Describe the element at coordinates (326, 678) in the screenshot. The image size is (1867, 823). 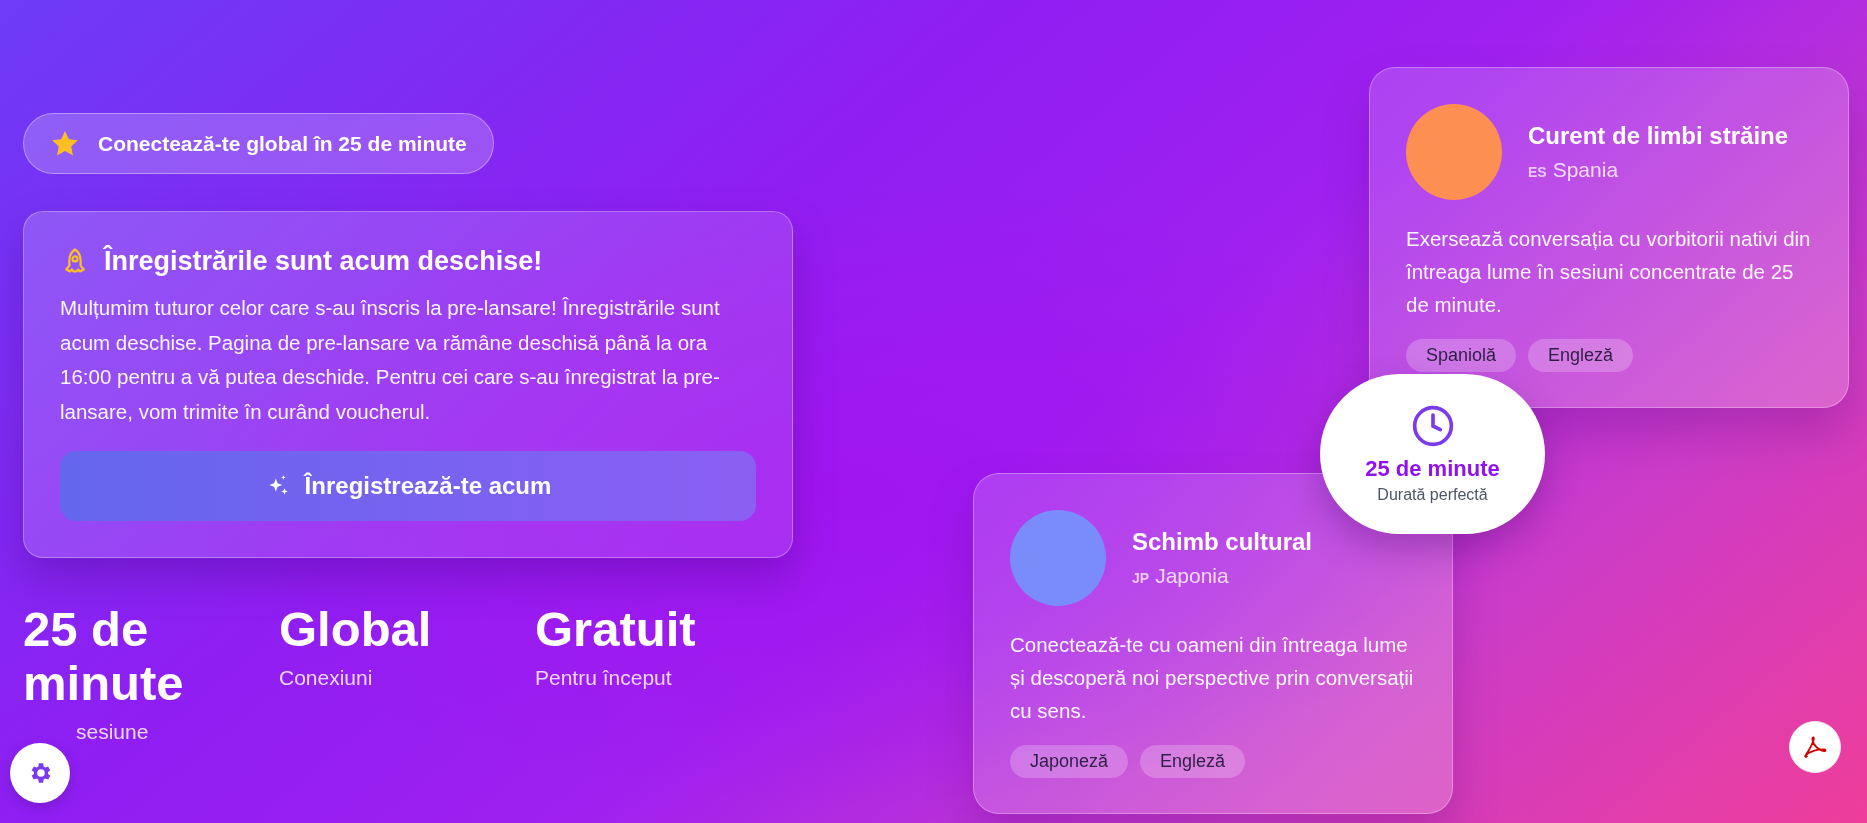
I see `stat-label: Conexiuni` at that location.